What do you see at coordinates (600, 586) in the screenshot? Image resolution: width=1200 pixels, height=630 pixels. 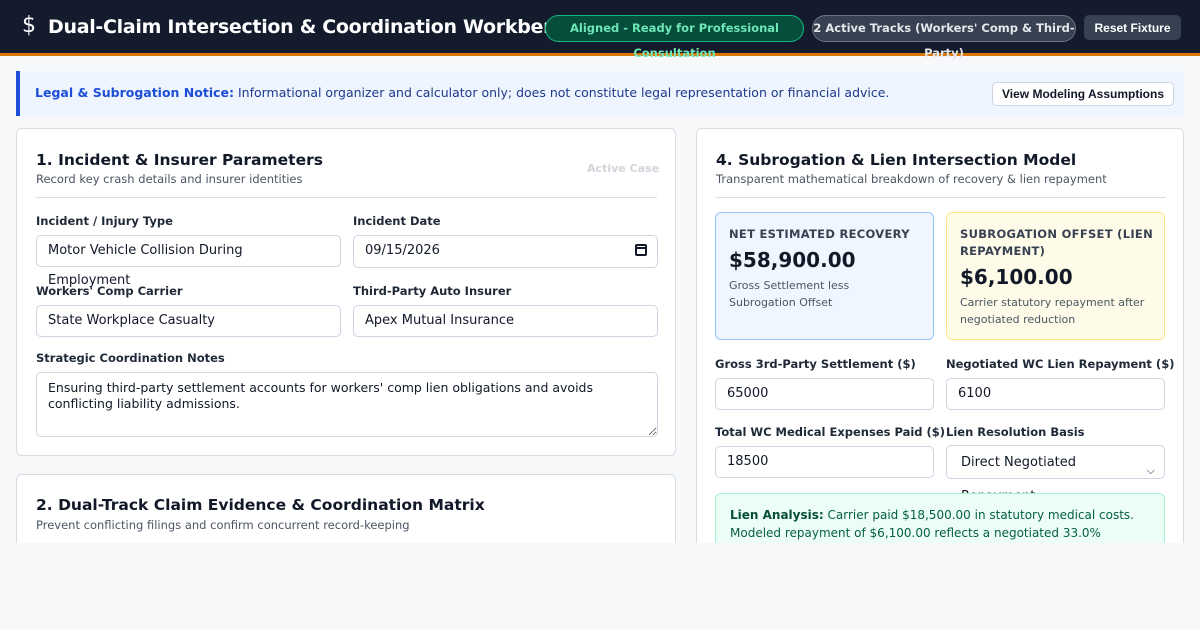 I see `viewport-bottom` at bounding box center [600, 586].